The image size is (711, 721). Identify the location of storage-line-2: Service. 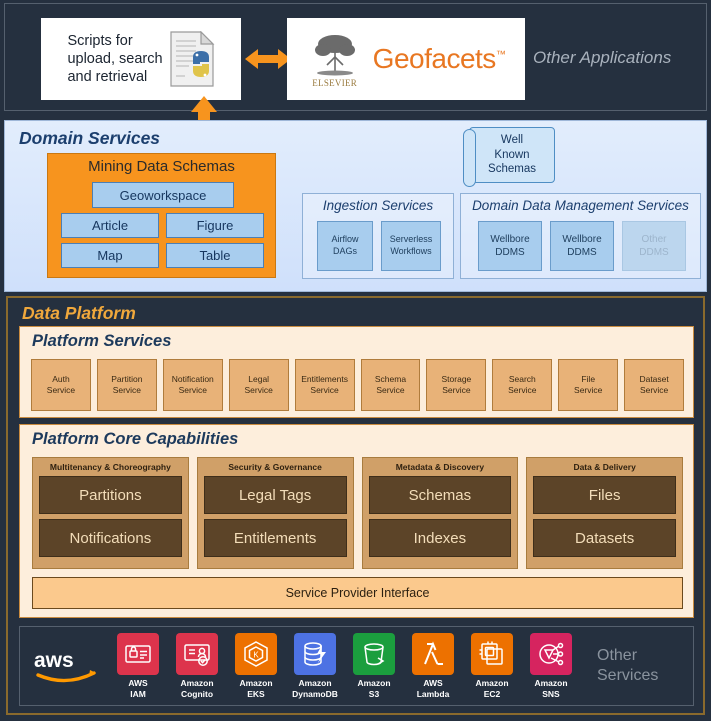
(456, 390).